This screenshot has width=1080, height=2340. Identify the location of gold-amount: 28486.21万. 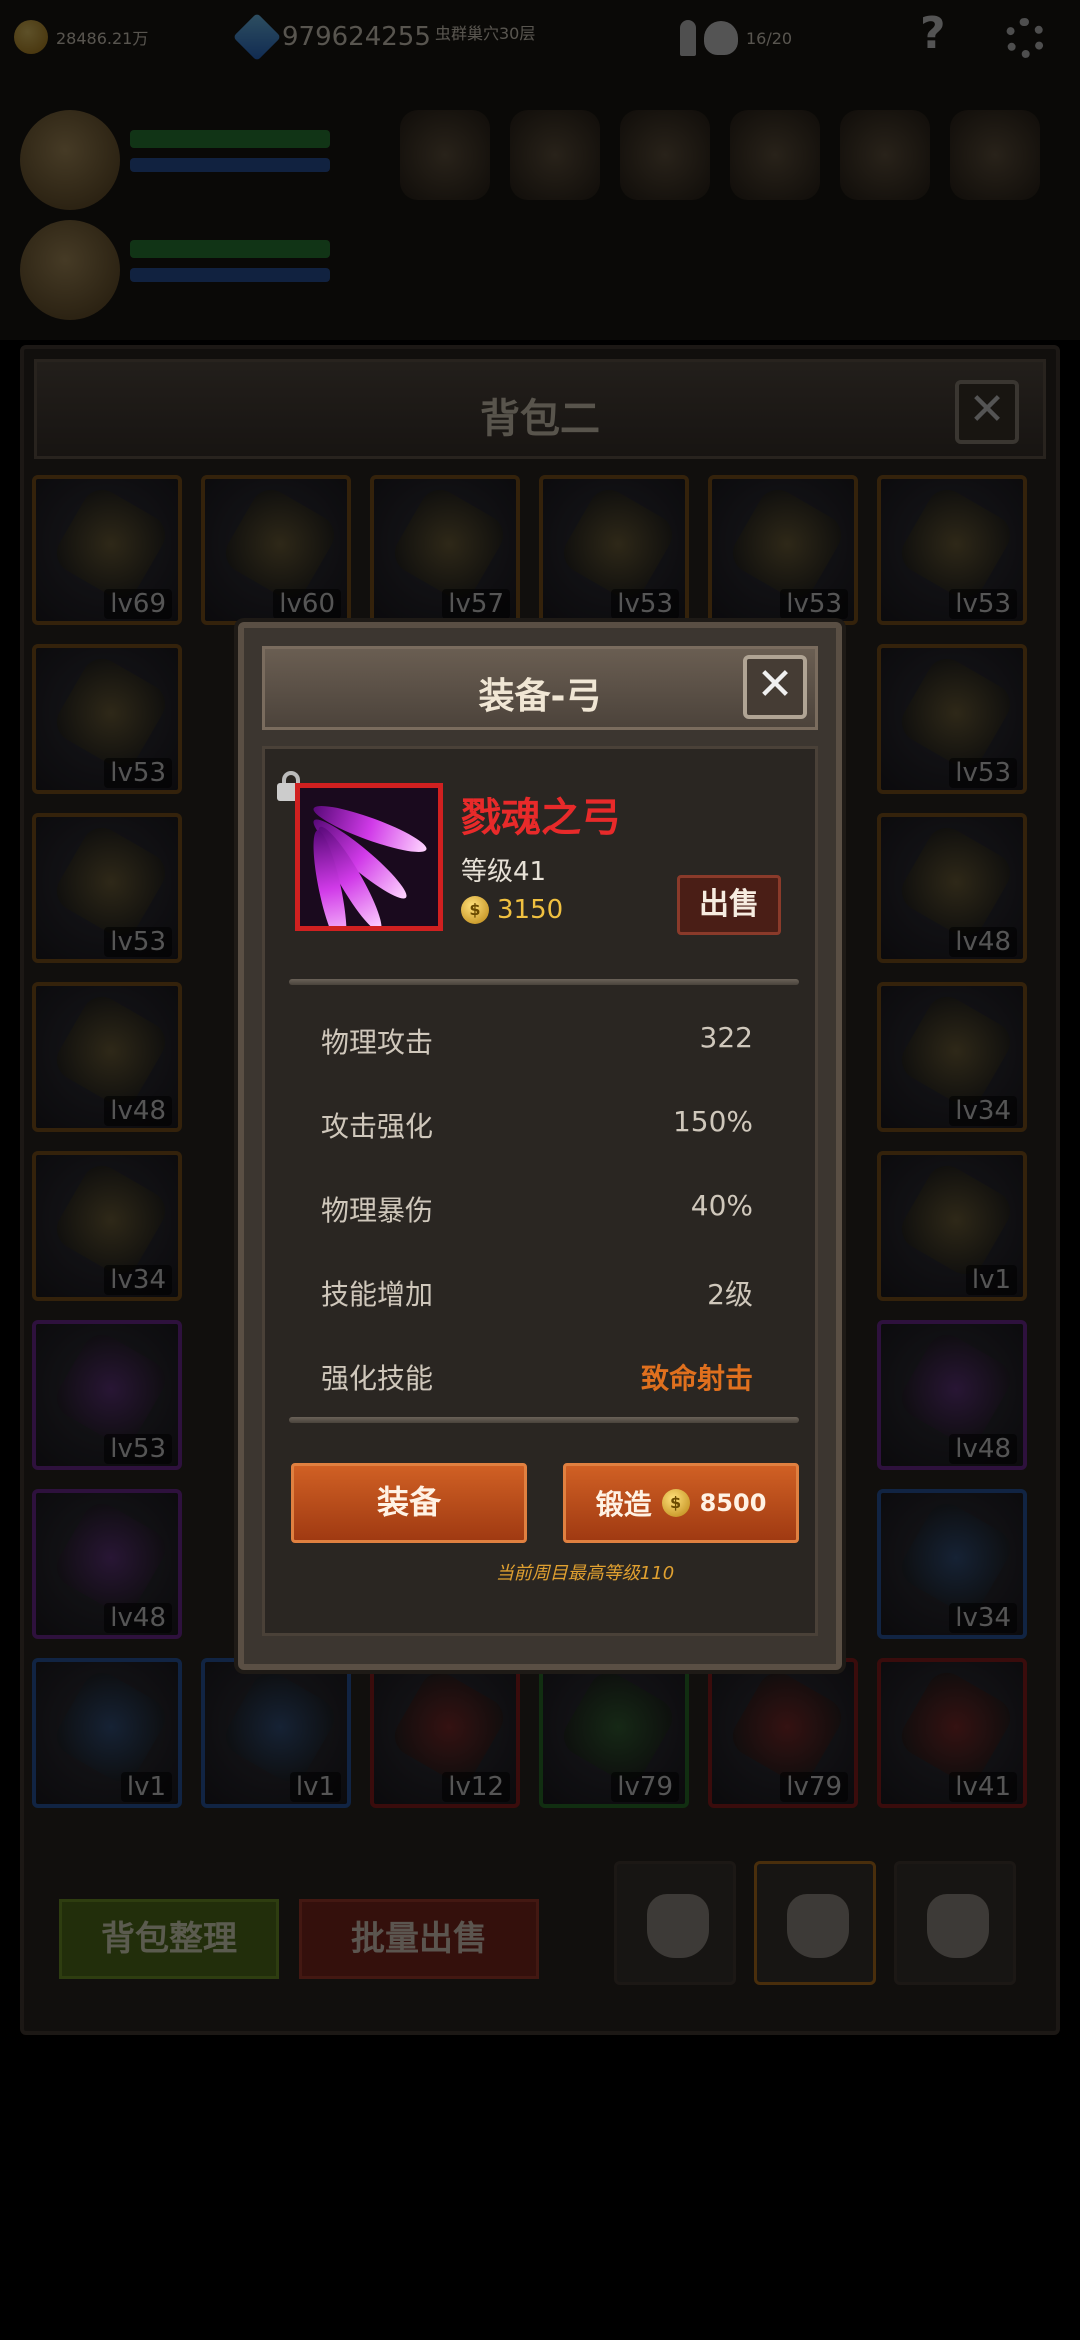
(102, 38).